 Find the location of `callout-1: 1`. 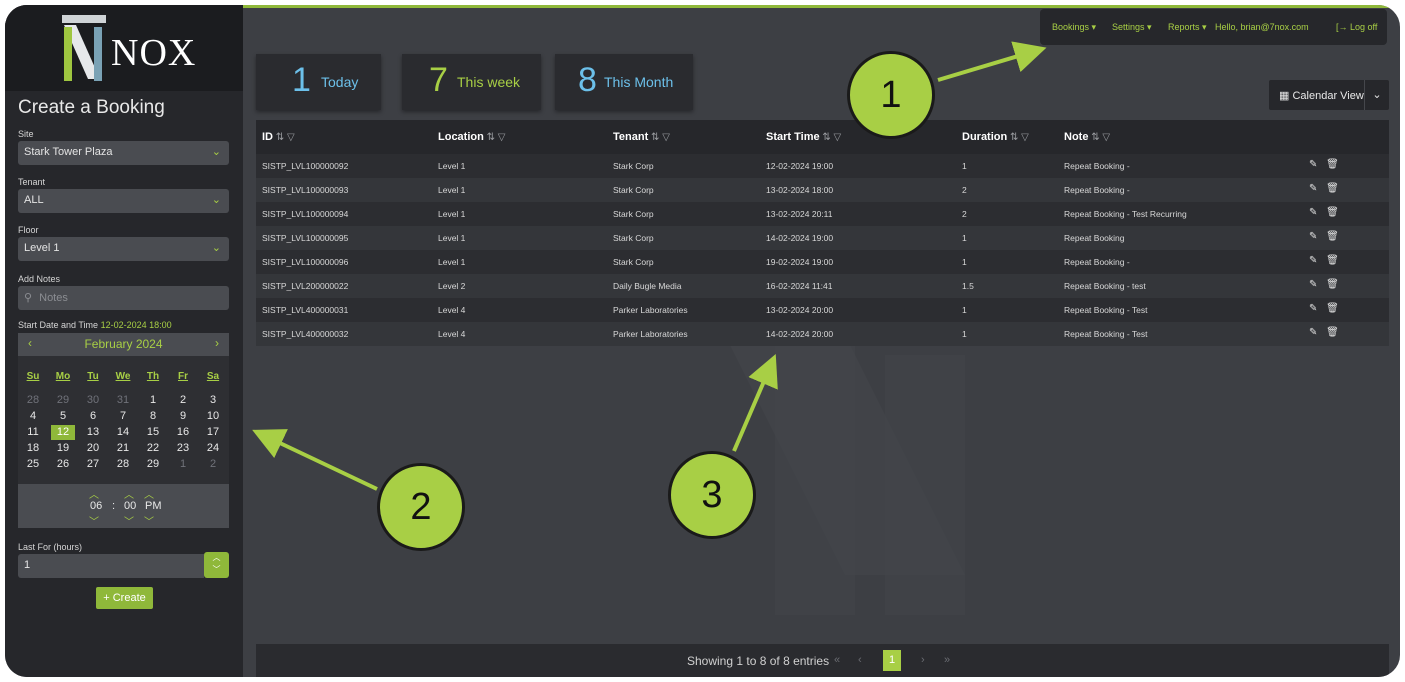

callout-1: 1 is located at coordinates (891, 95).